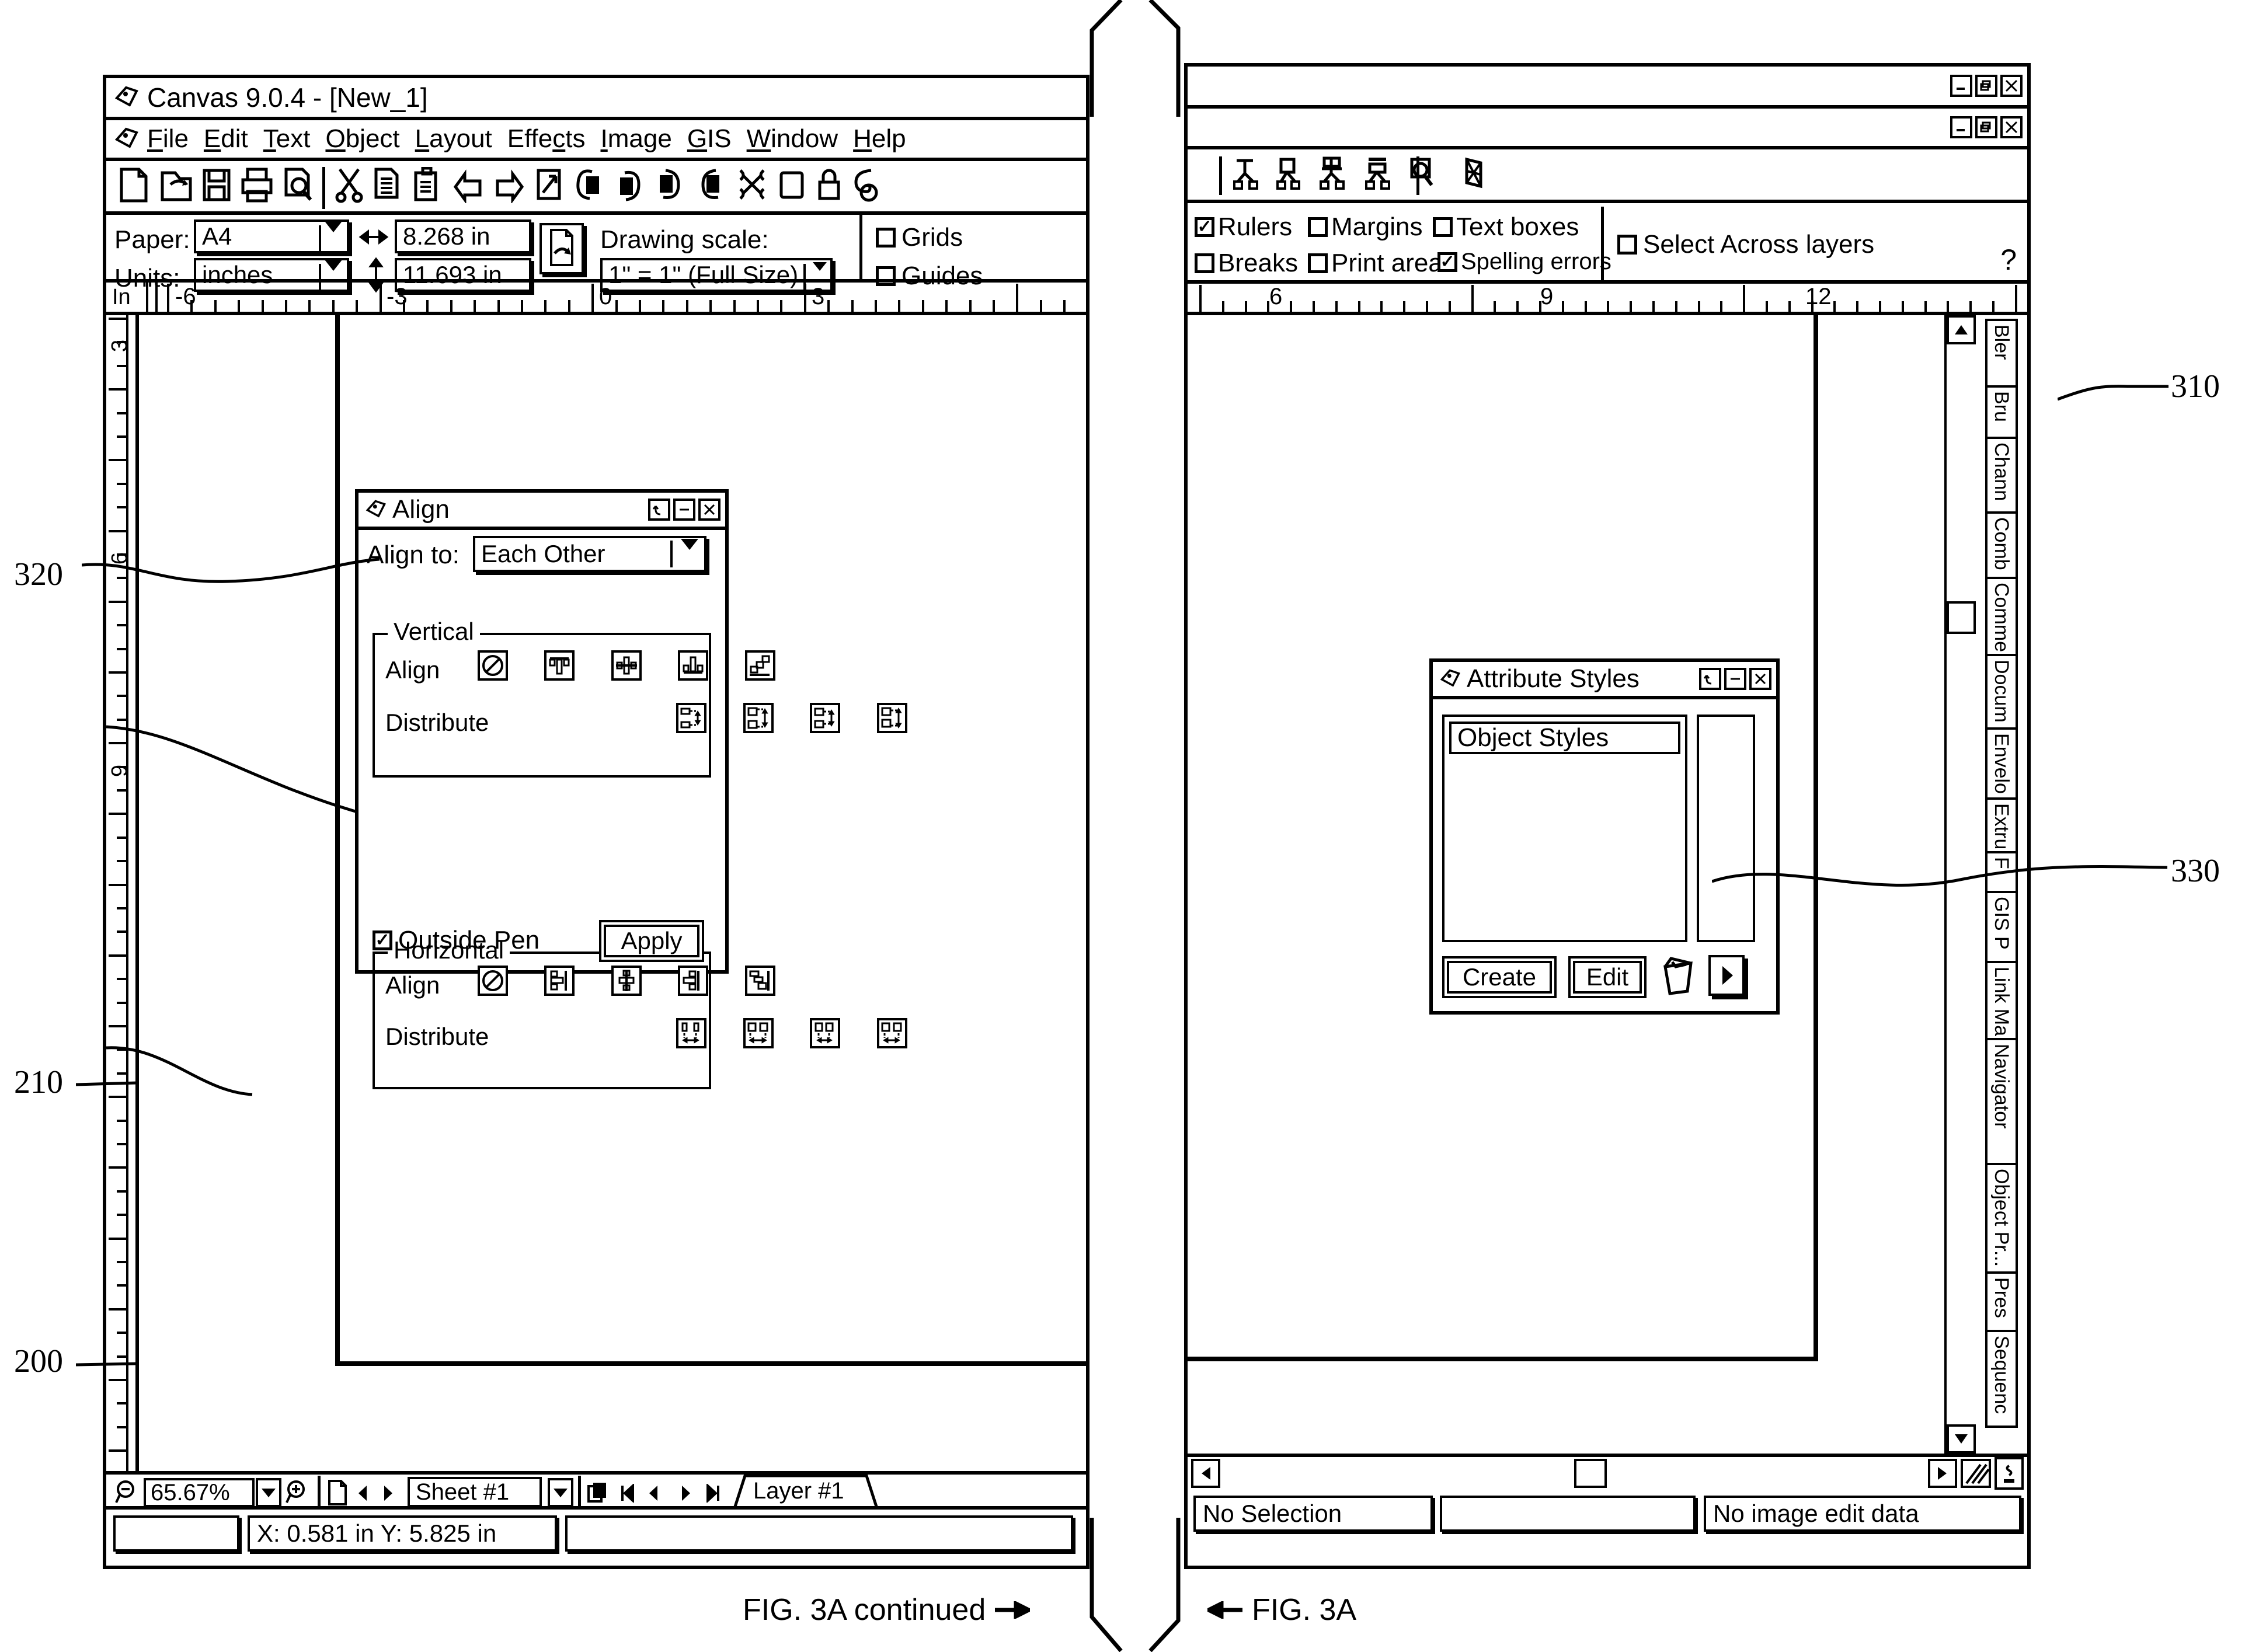  What do you see at coordinates (168, 139) in the screenshot?
I see `menu-file: File` at bounding box center [168, 139].